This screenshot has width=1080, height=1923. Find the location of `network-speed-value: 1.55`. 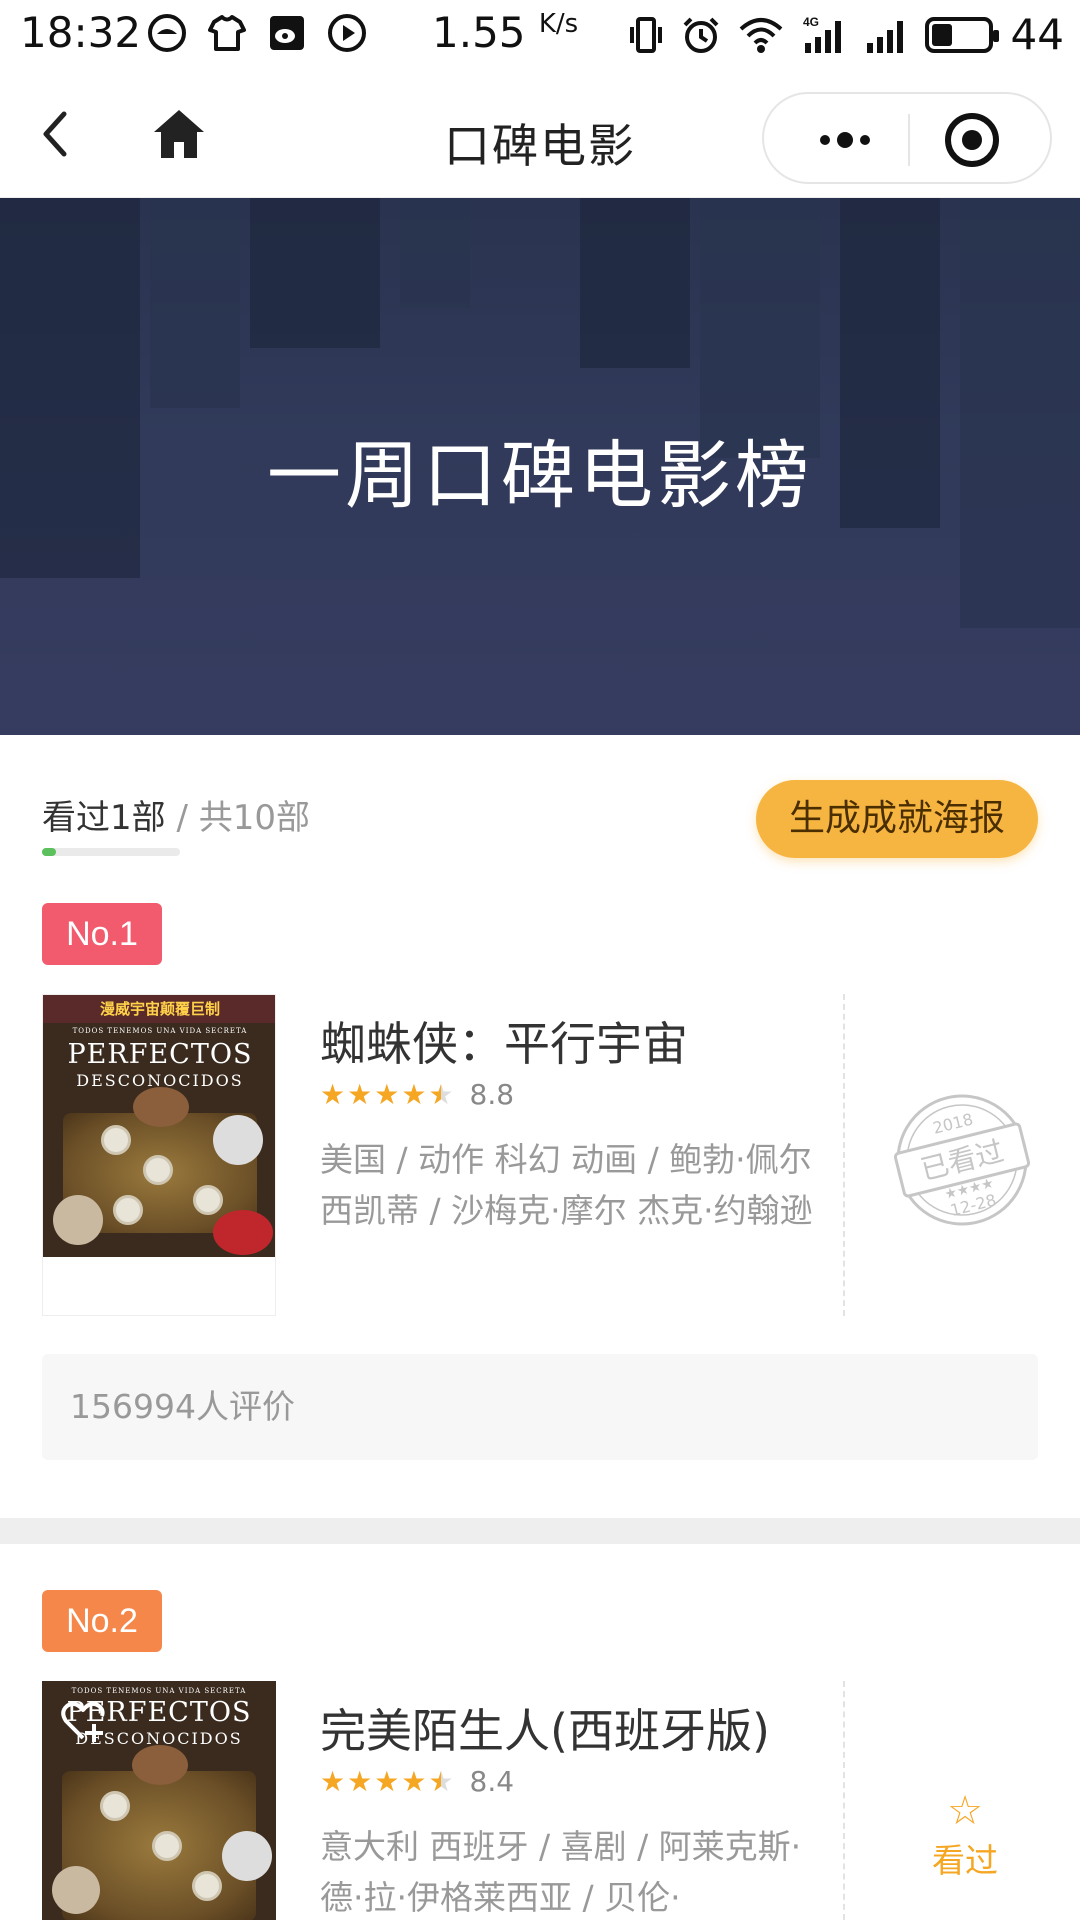

network-speed-value: 1.55 is located at coordinates (479, 32).